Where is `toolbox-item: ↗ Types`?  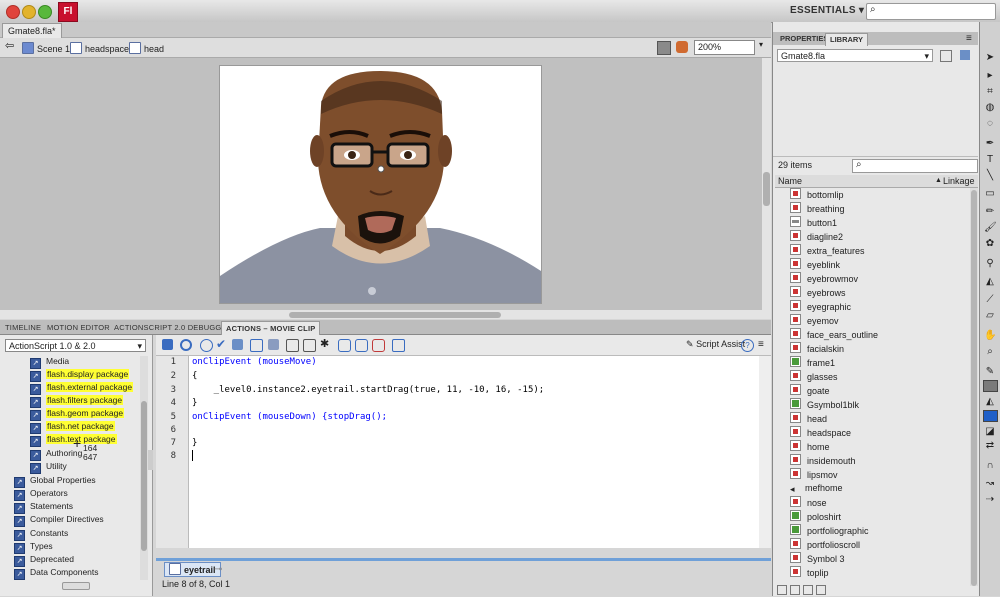 toolbox-item: ↗ Types is located at coordinates (33, 547).